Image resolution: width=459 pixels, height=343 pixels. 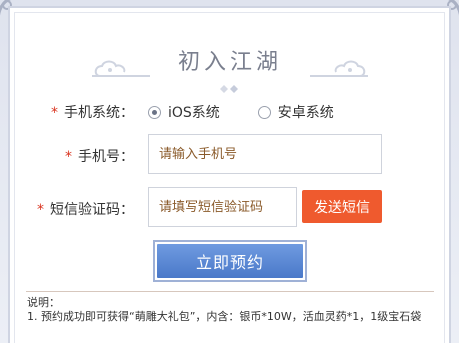 I want to click on notes-heading: 说明：, so click(x=43, y=302).